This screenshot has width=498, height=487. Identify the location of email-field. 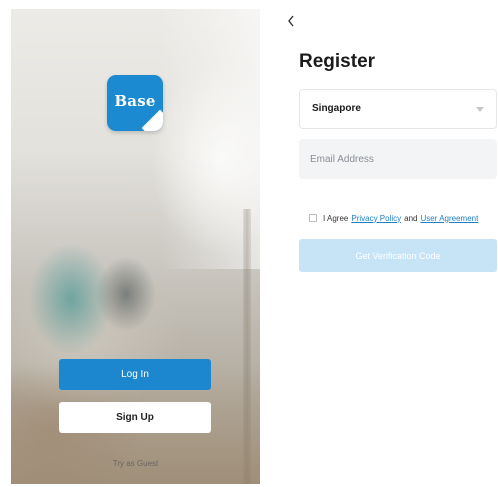
(398, 159).